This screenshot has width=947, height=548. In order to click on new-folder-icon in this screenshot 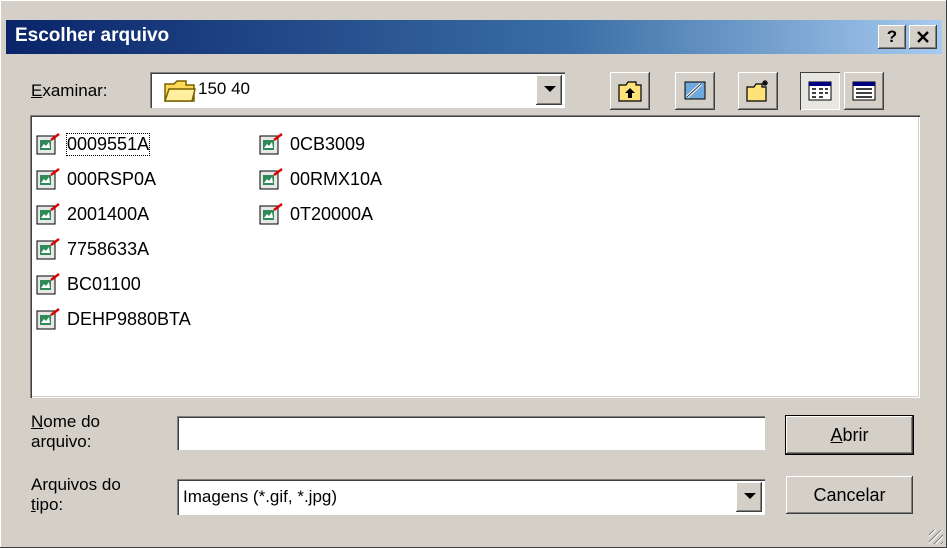, I will do `click(757, 91)`.